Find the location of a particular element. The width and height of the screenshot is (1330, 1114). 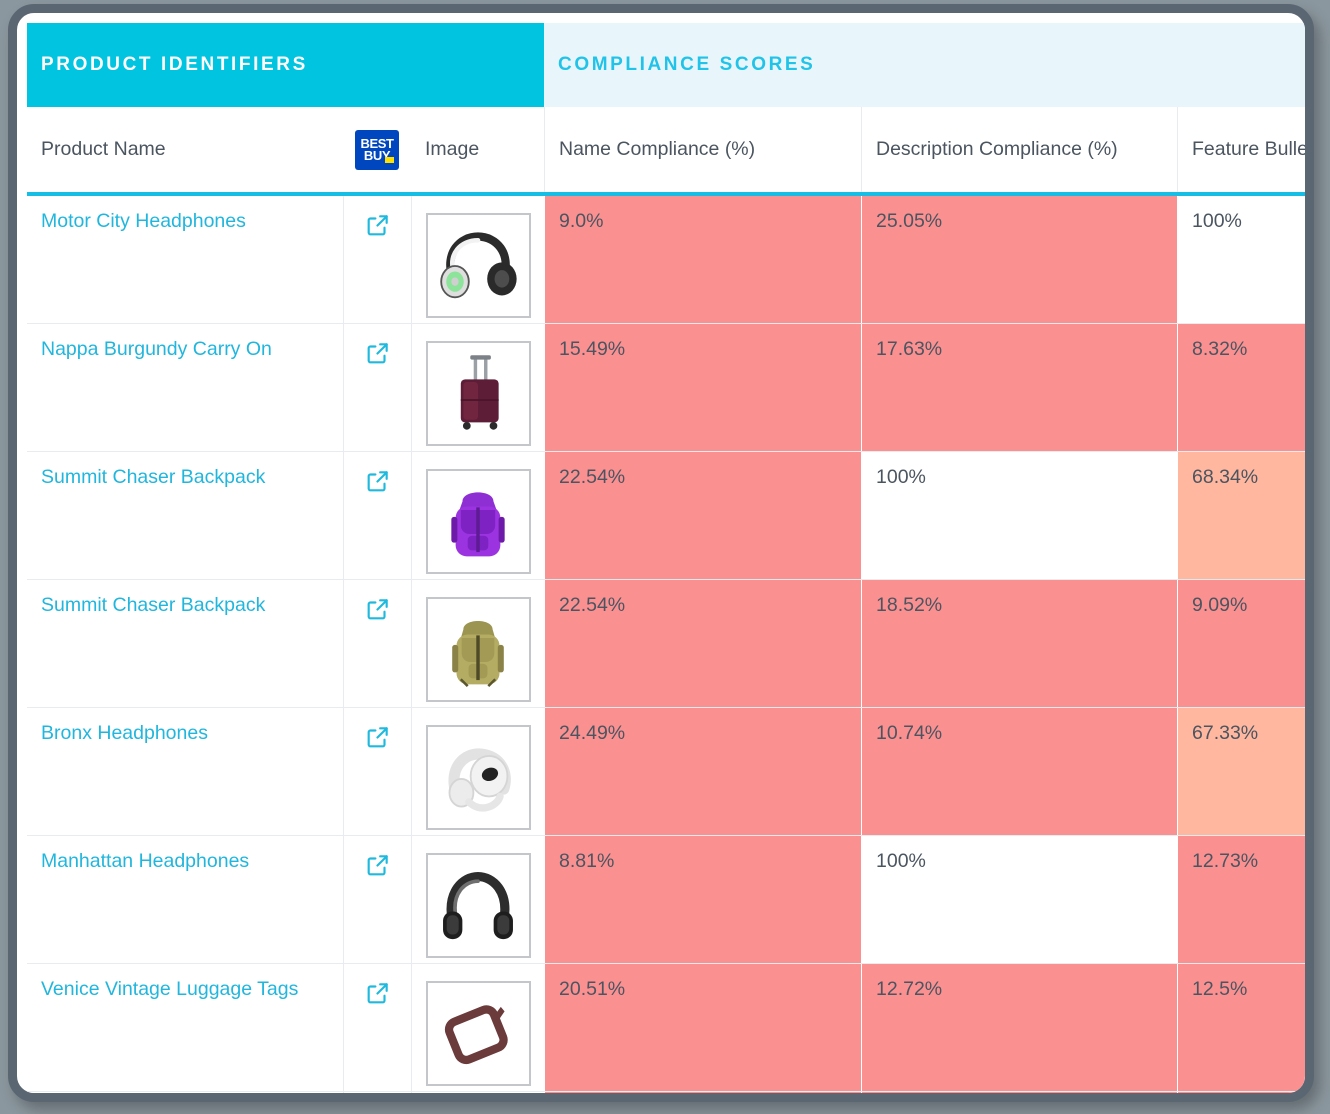

table-row: Wired Large Pet Carrier 19.53%9.9%10.3% is located at coordinates (666, 1092).